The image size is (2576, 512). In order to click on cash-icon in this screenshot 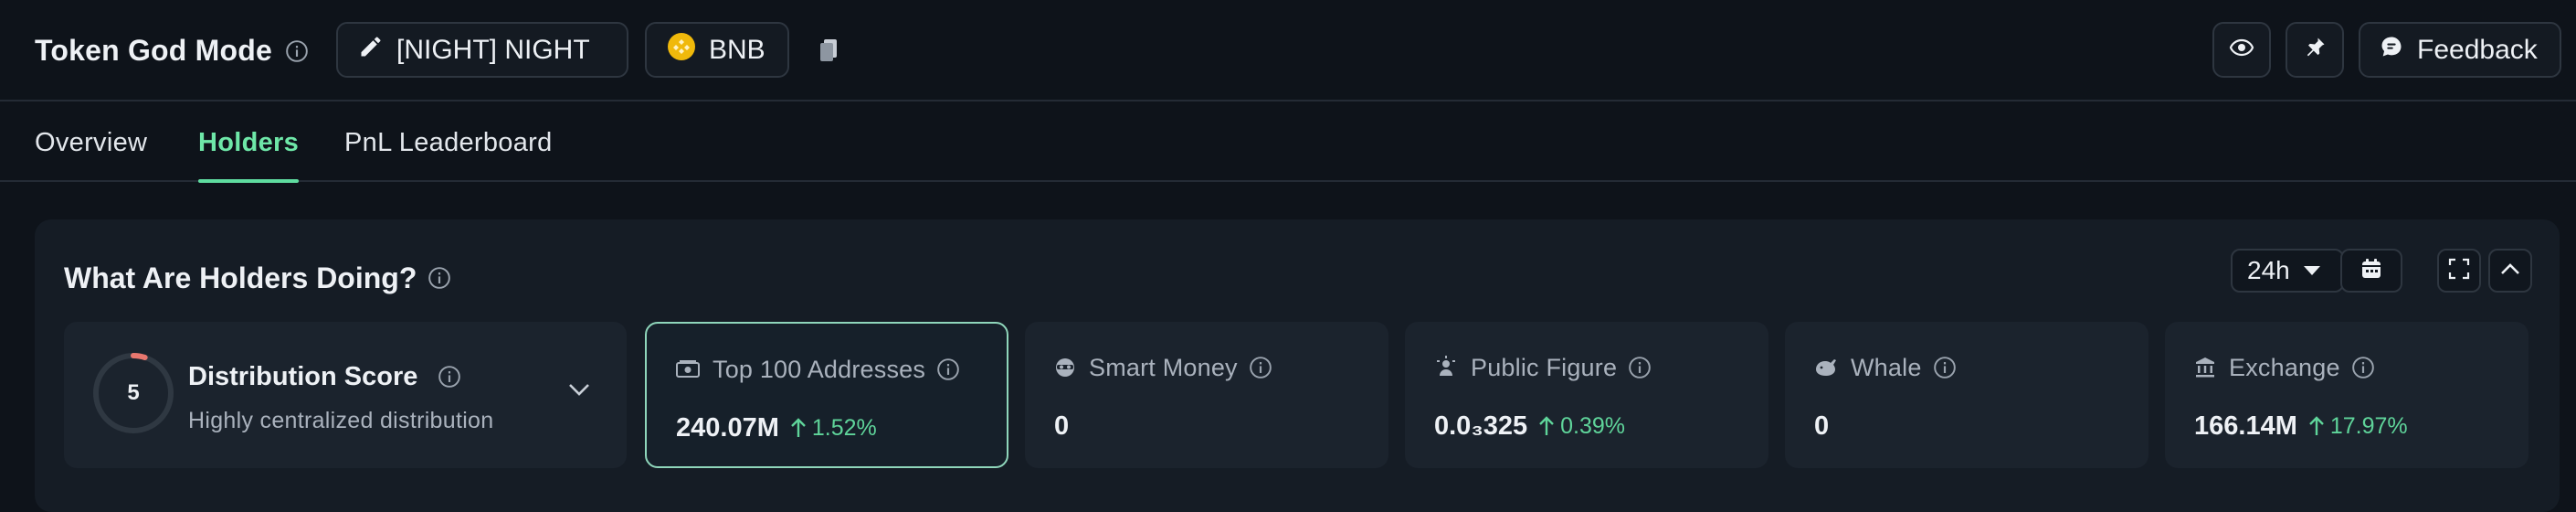, I will do `click(688, 369)`.